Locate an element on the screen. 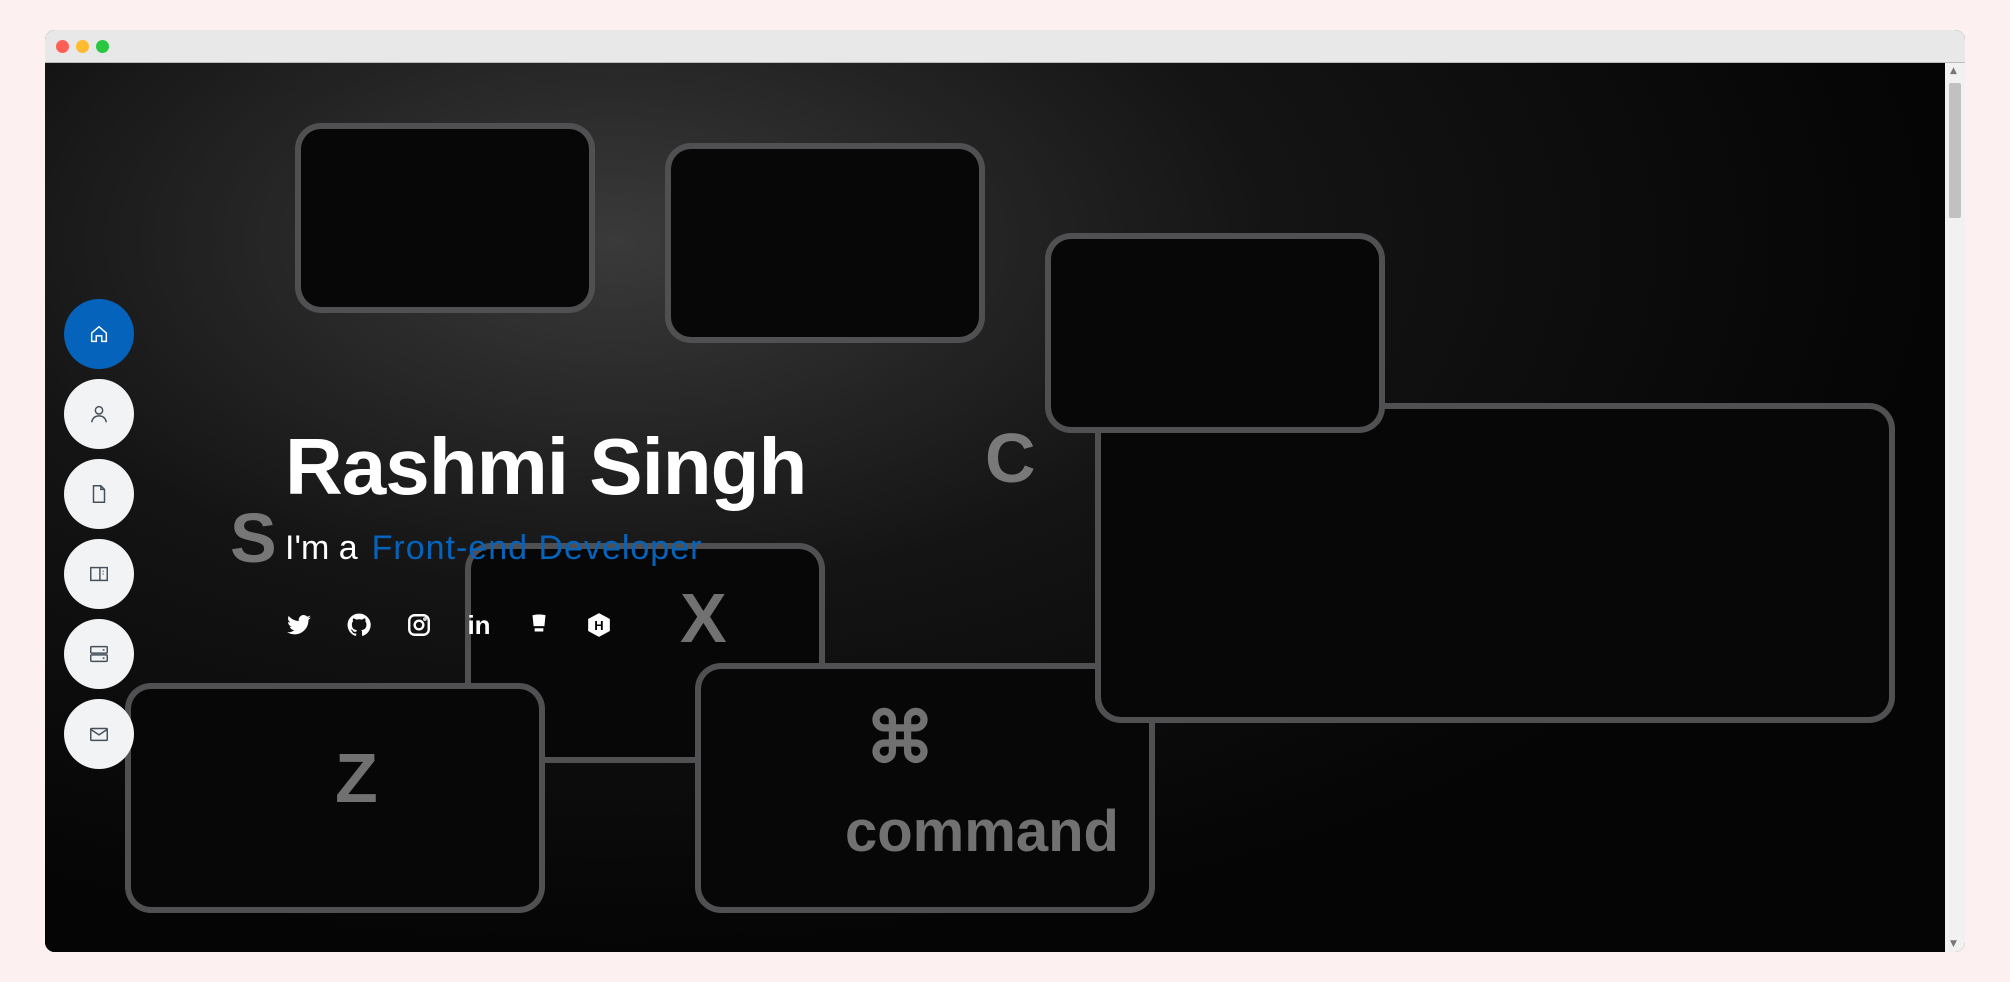  close-button is located at coordinates (62, 46).